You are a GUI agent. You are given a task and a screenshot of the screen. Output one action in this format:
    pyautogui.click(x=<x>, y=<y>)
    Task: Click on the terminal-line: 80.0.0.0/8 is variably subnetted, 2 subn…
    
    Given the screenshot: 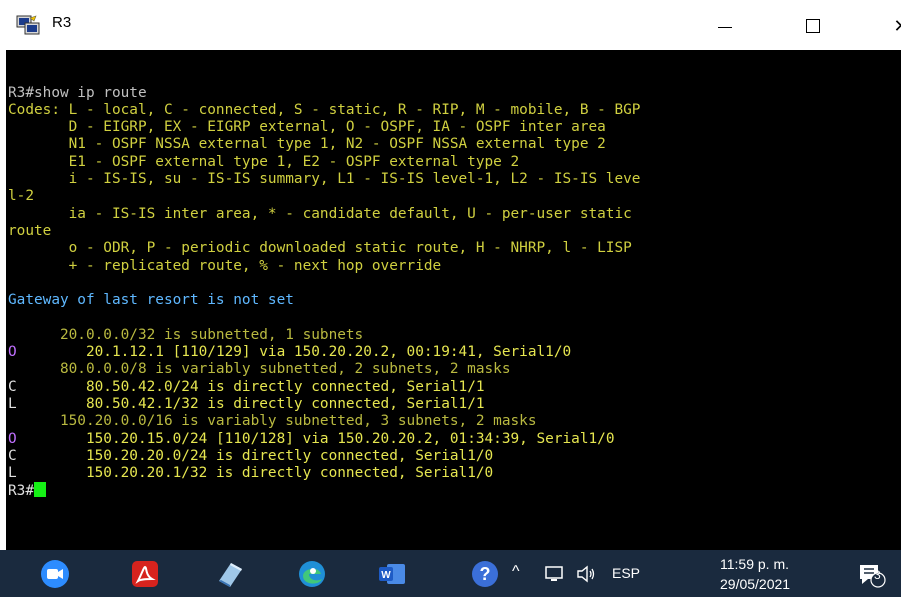 What is the action you would take?
    pyautogui.click(x=453, y=369)
    